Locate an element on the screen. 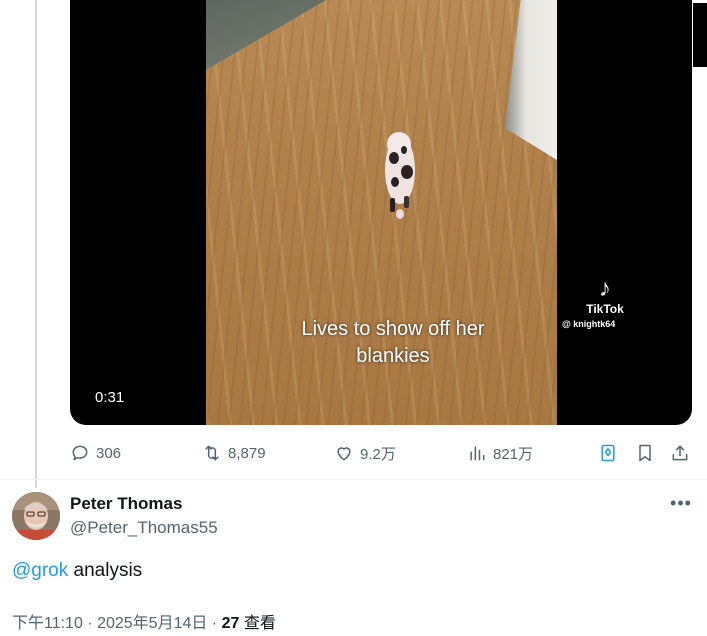 Image resolution: width=707 pixels, height=636 pixels. share-icon is located at coordinates (680, 453).